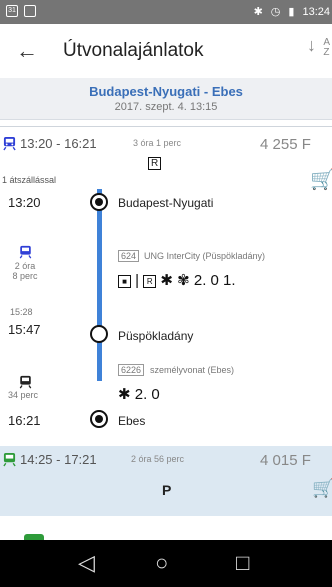  I want to click on sim-icon: 31, so click(12, 11).